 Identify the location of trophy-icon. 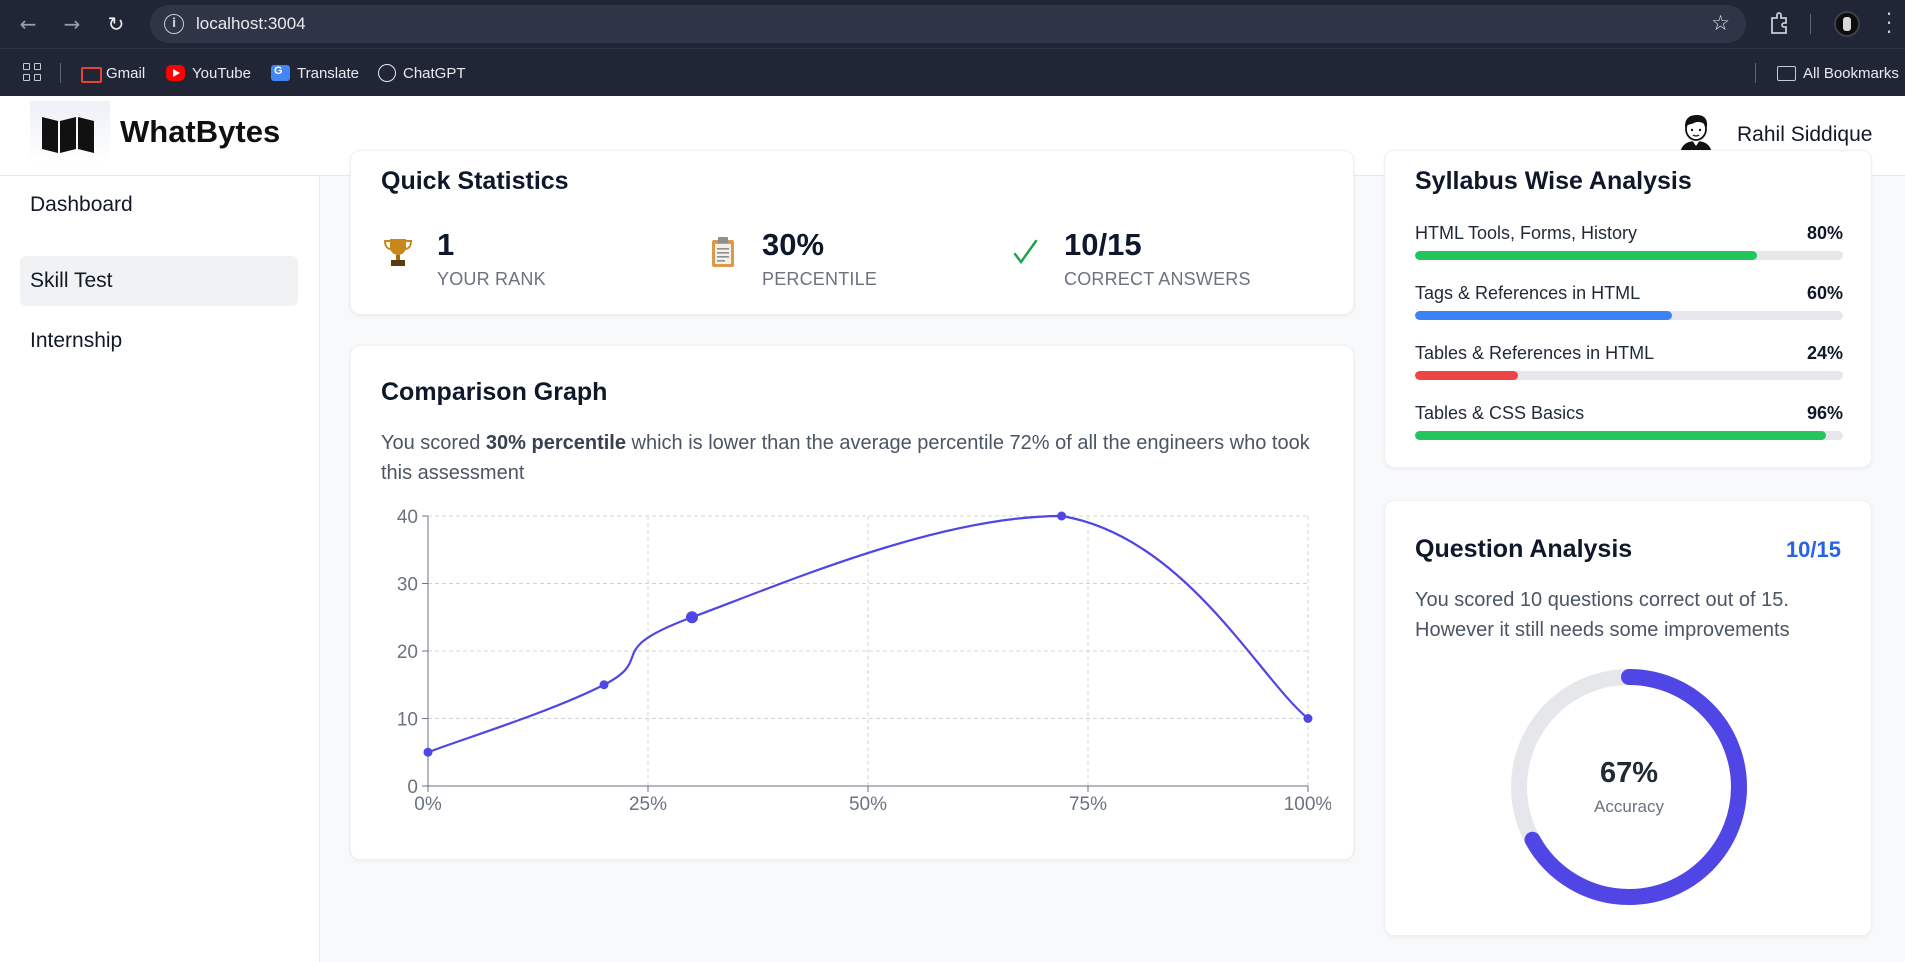
(398, 252).